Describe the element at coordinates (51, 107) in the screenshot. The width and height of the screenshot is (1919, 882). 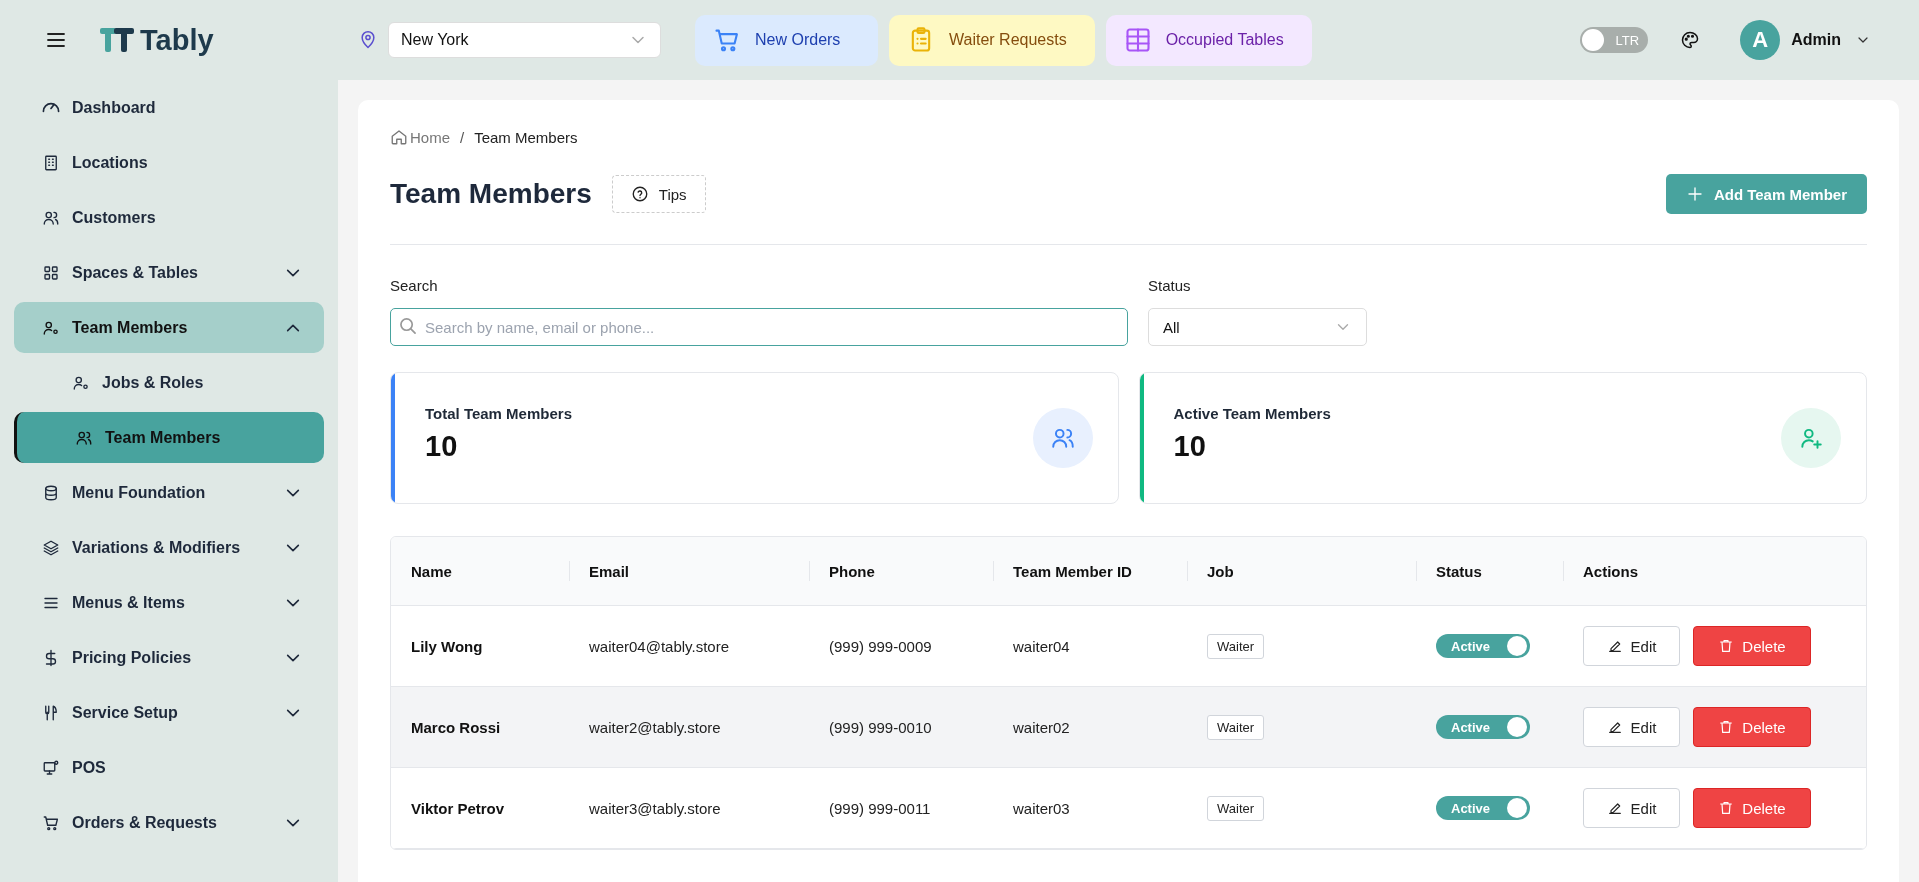
I see `gauge-icon` at that location.